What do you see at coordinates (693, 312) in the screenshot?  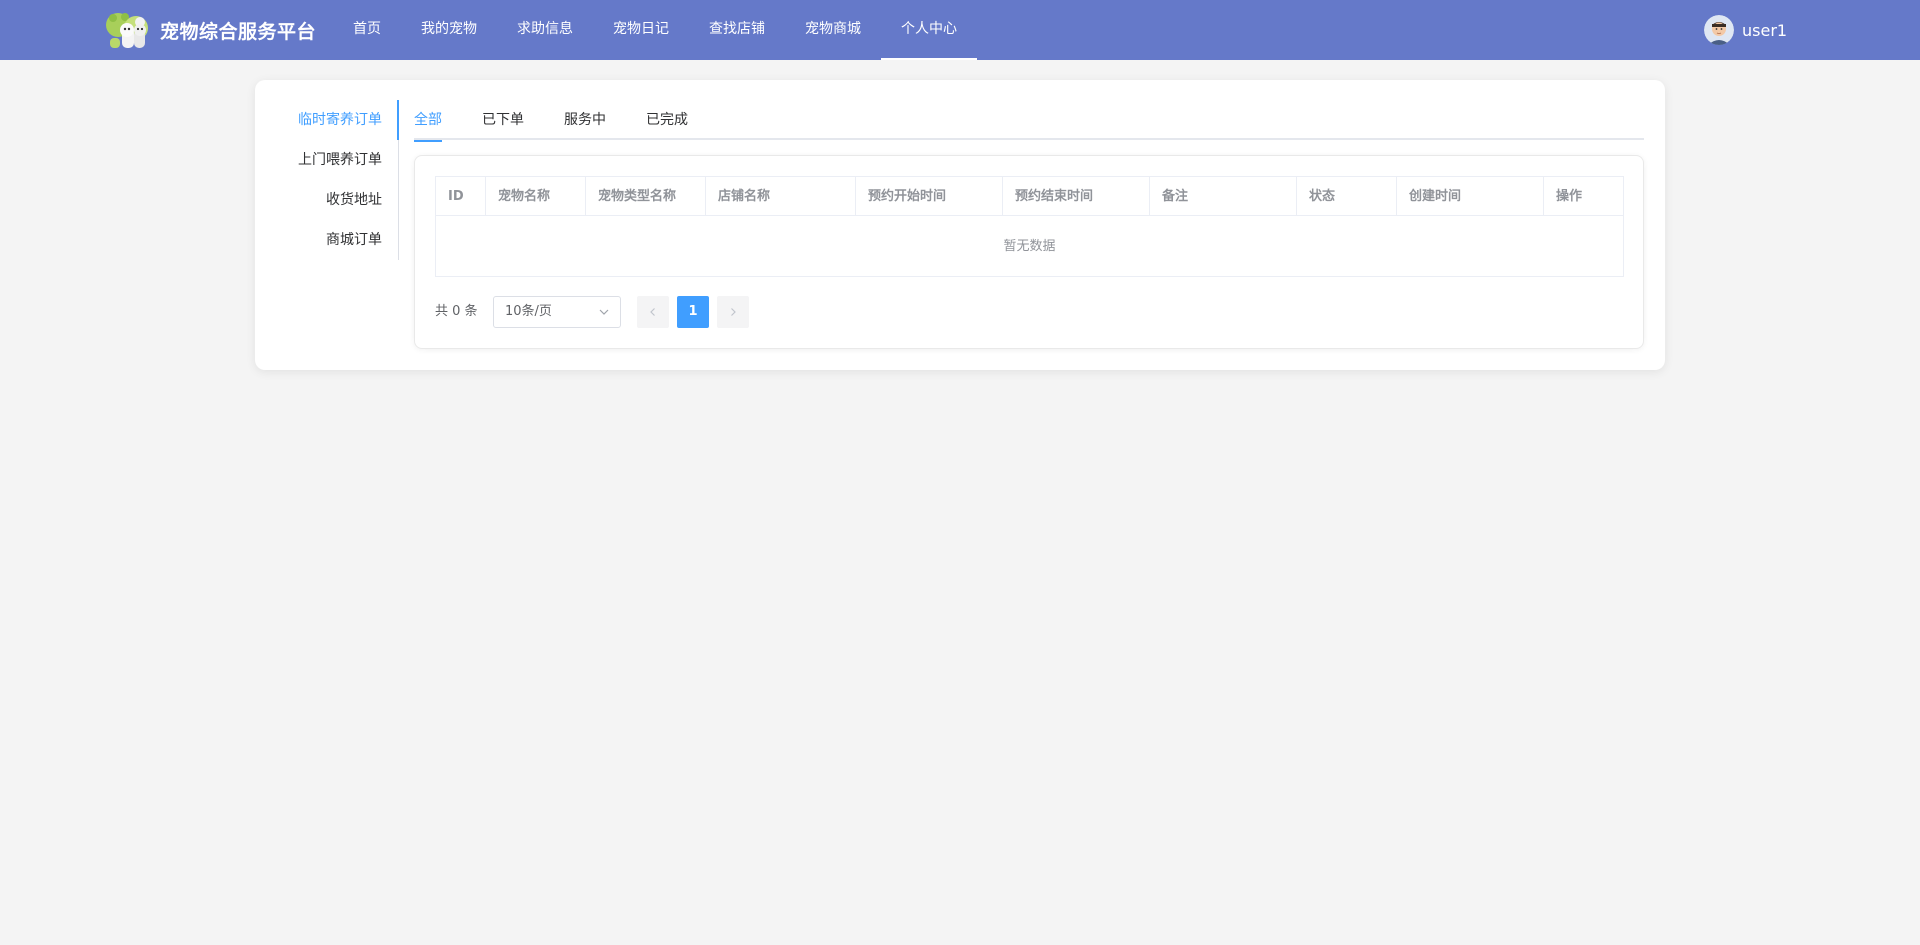 I see `page-number-button: 1` at bounding box center [693, 312].